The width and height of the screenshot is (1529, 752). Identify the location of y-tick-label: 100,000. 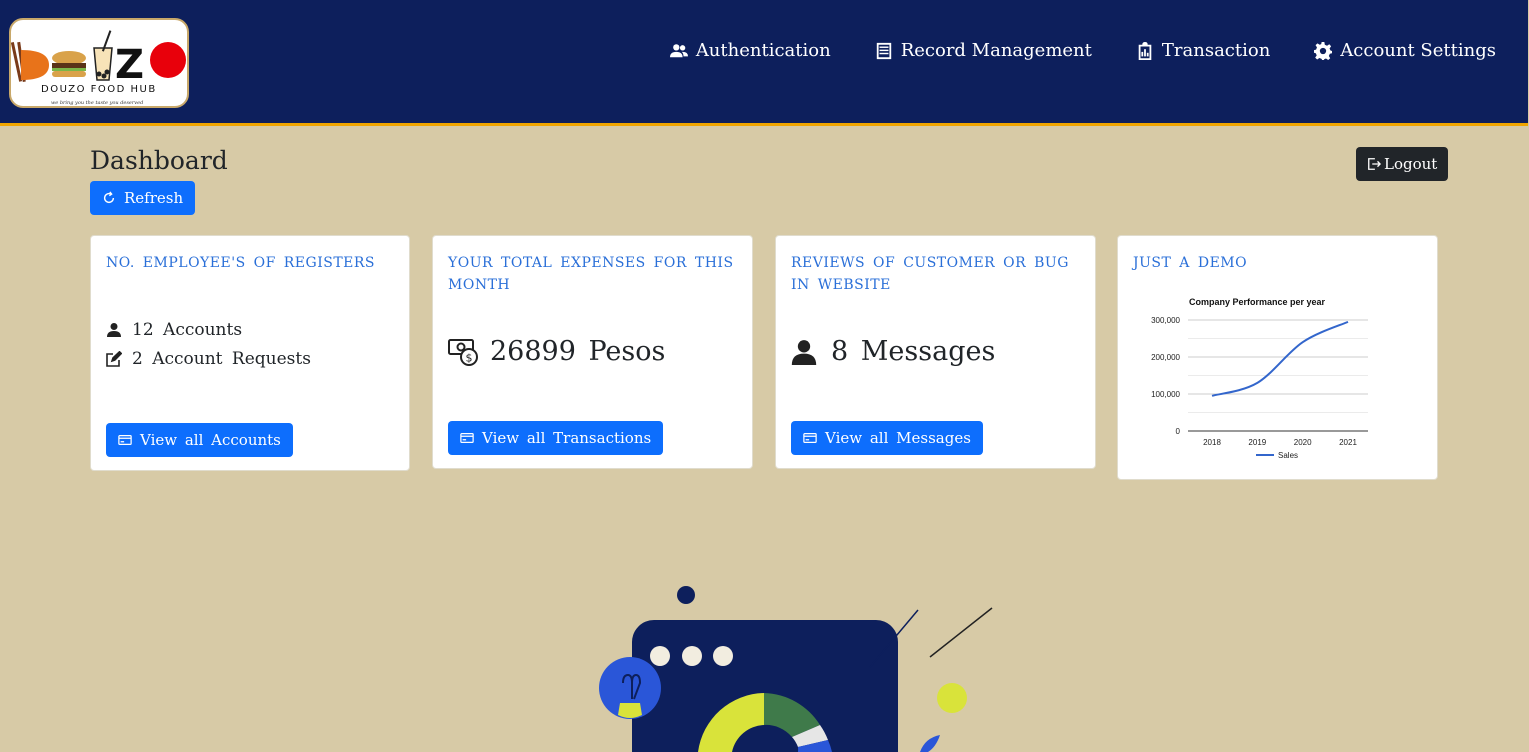
(1165, 394).